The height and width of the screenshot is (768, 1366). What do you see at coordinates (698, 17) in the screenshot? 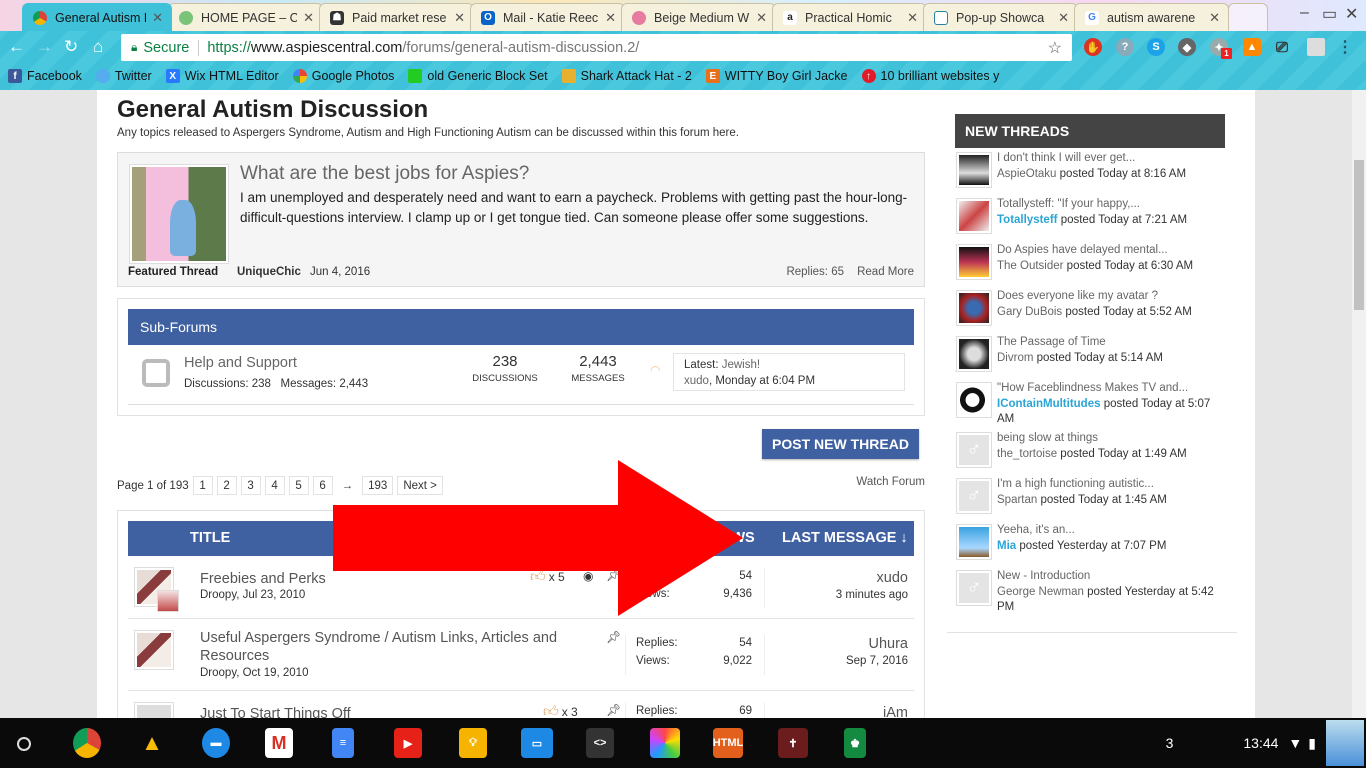
I see `tab-beige-medium: Beige Medium W ✕` at bounding box center [698, 17].